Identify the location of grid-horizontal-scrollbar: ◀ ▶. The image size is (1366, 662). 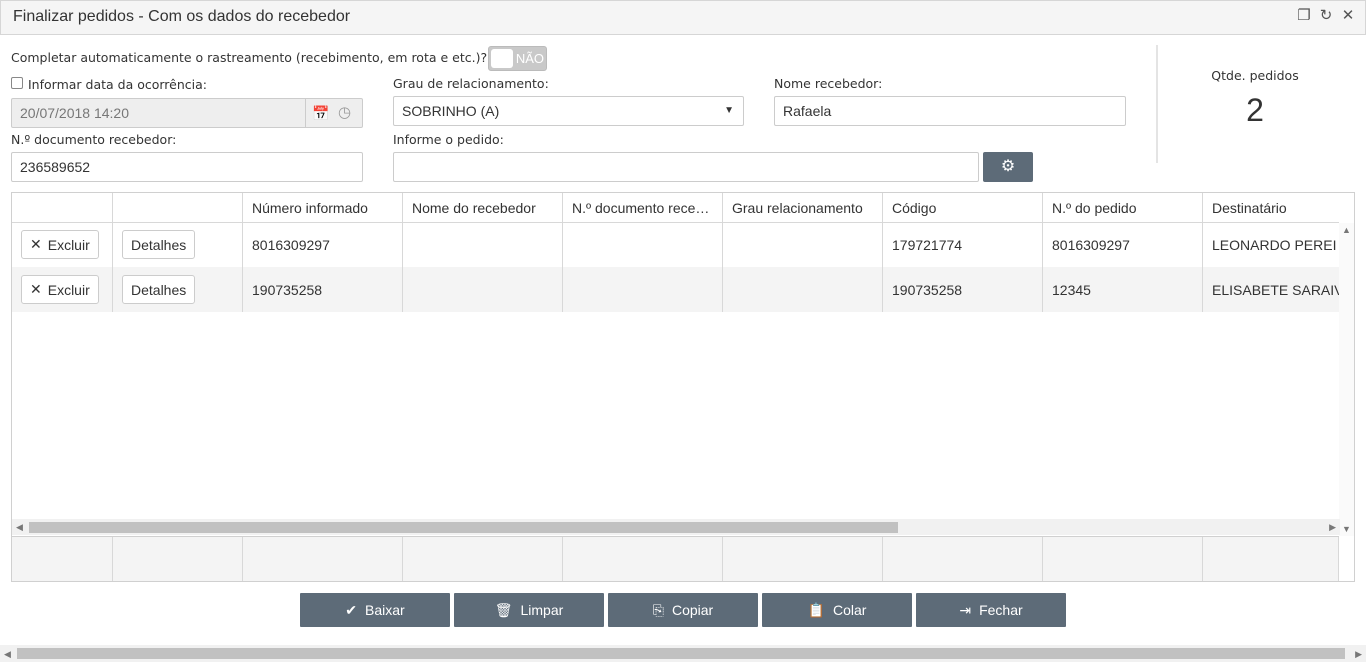
(676, 527).